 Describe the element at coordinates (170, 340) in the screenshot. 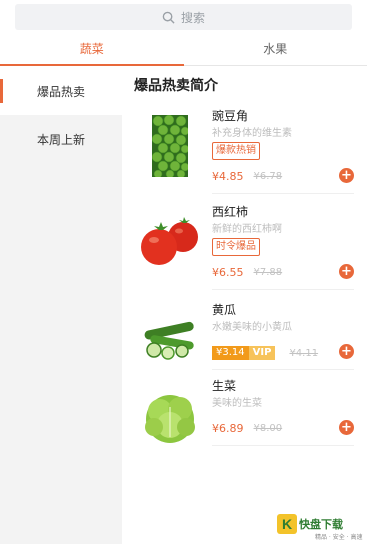

I see `product-image-cucumbers` at that location.